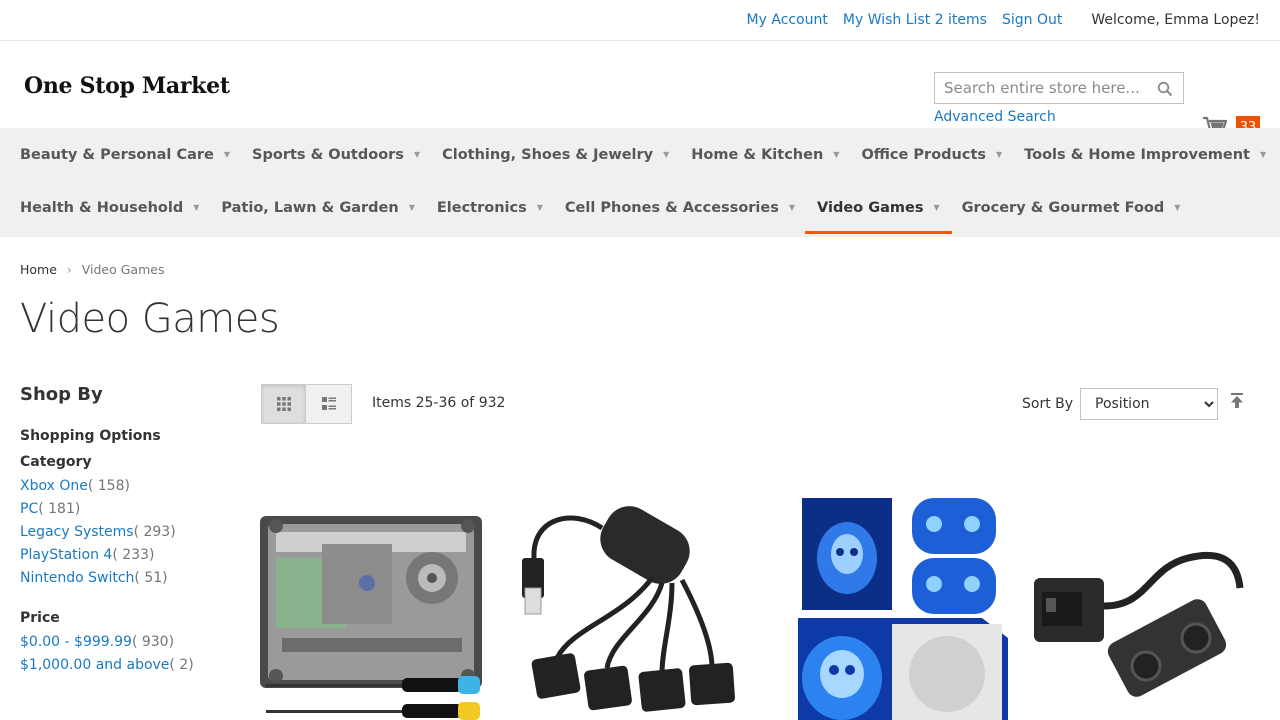 The height and width of the screenshot is (720, 1280). Describe the element at coordinates (150, 319) in the screenshot. I see `page-title: Video Games` at that location.